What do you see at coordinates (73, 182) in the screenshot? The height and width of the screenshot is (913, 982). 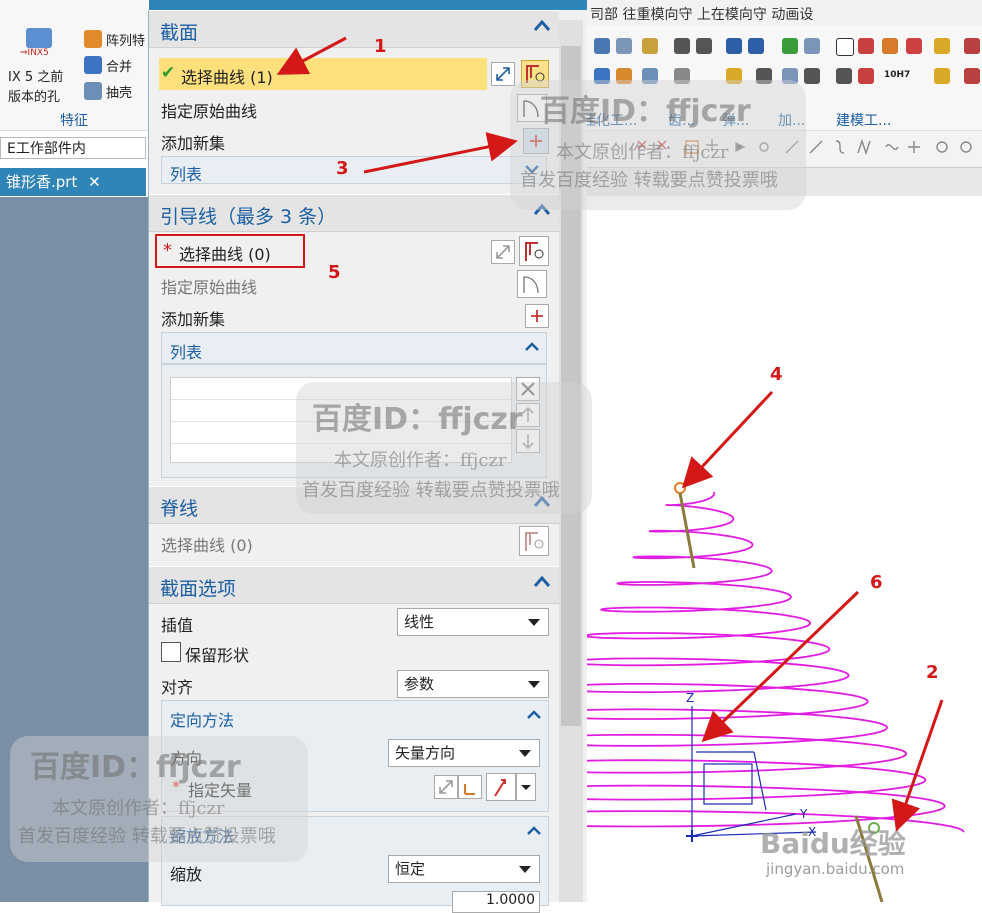 I see `file-tab: 锥形香.prt ✕` at bounding box center [73, 182].